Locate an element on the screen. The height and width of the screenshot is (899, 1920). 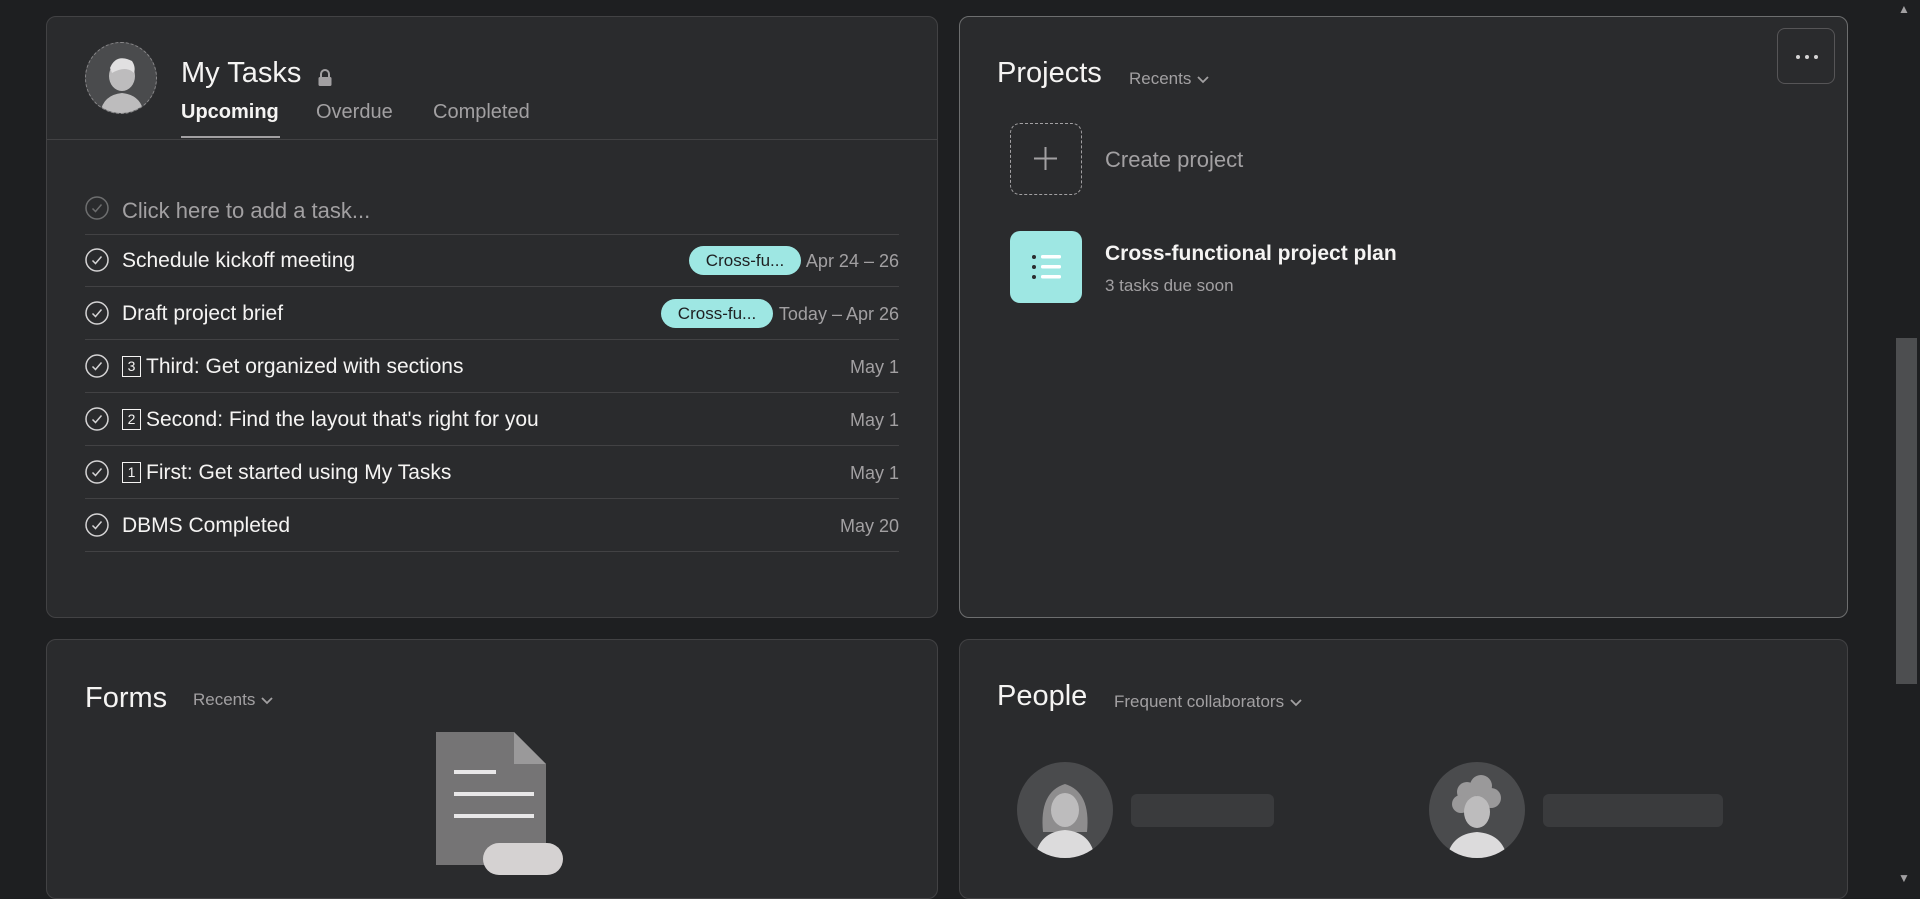
number-badge: 2 is located at coordinates (131, 419).